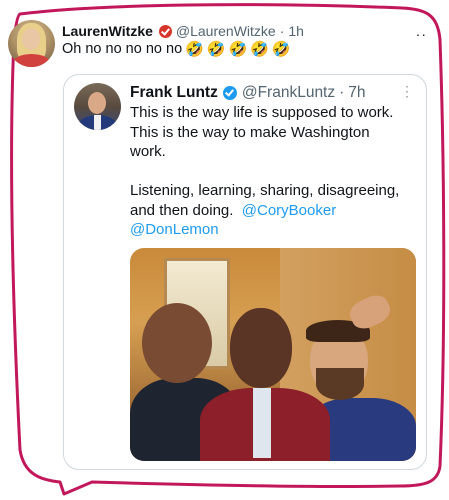  What do you see at coordinates (250, 132) in the screenshot?
I see `text-line: This is the way to make Washington` at bounding box center [250, 132].